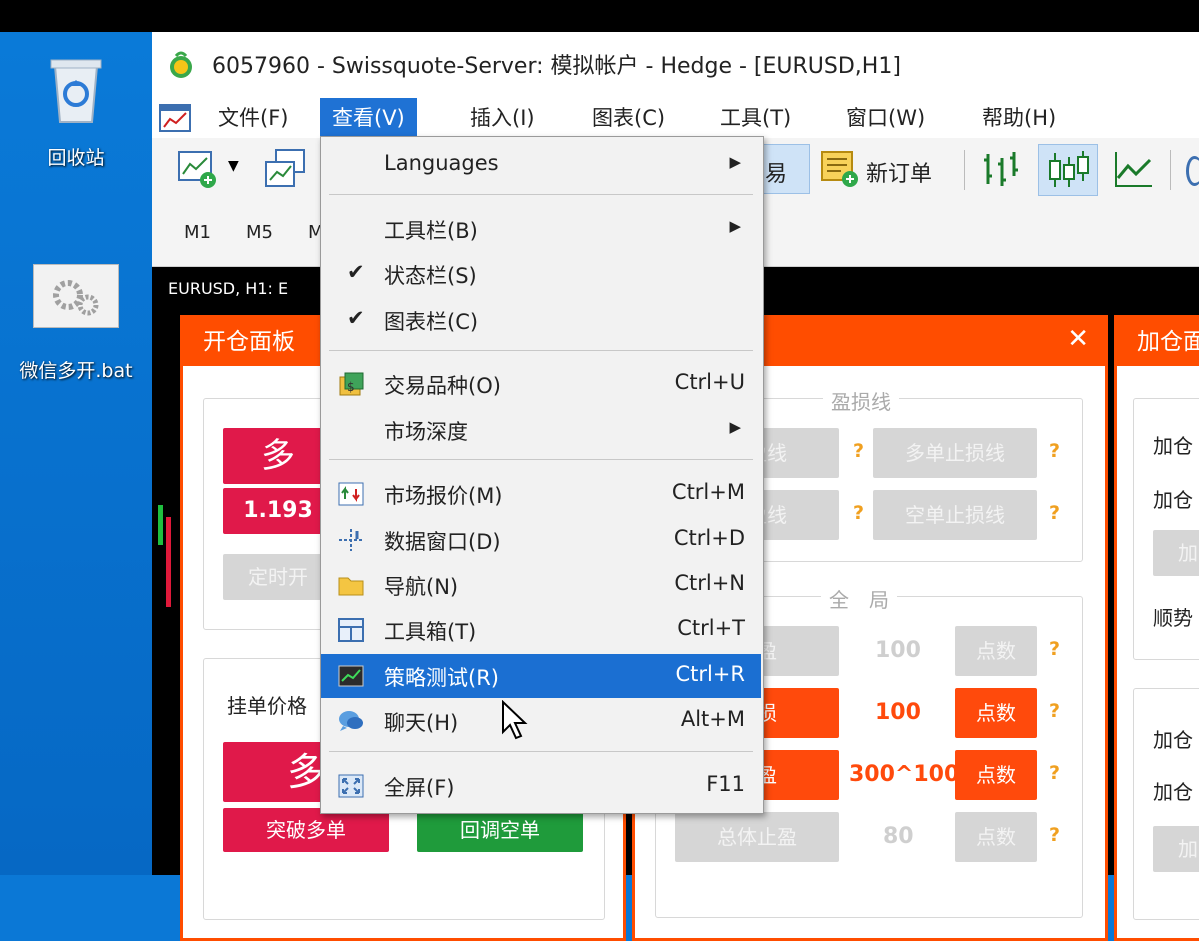  What do you see at coordinates (898, 836) in the screenshot?
I see `total-tp-value: 80` at bounding box center [898, 836].